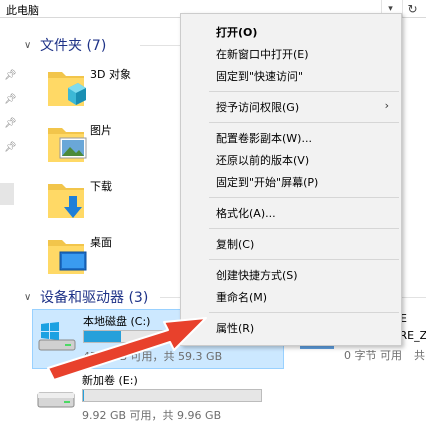  Describe the element at coordinates (7, 194) in the screenshot. I see `nav-selected-item` at that location.